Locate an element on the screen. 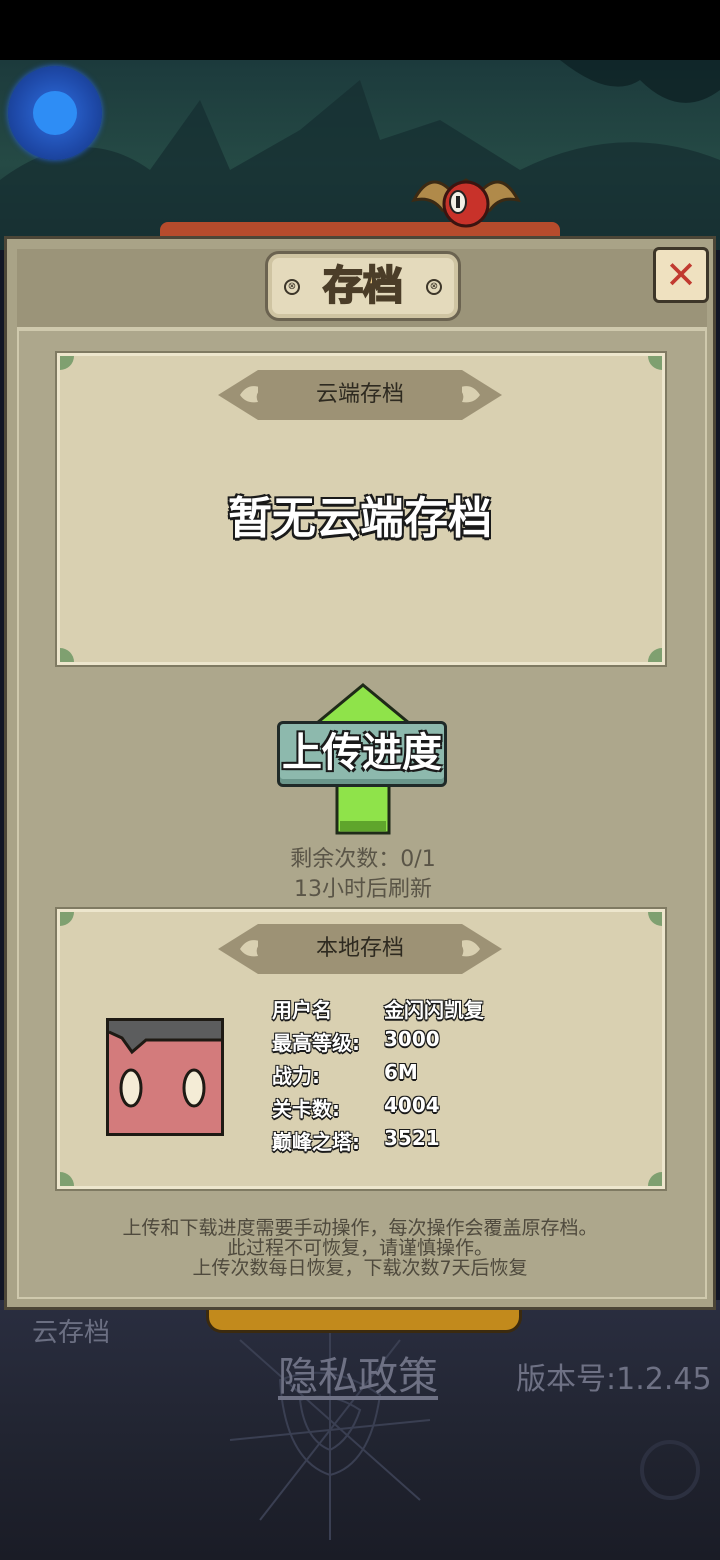 Image resolution: width=720 pixels, height=1560 pixels. local-save-ribbon: 本地存档 is located at coordinates (360, 949).